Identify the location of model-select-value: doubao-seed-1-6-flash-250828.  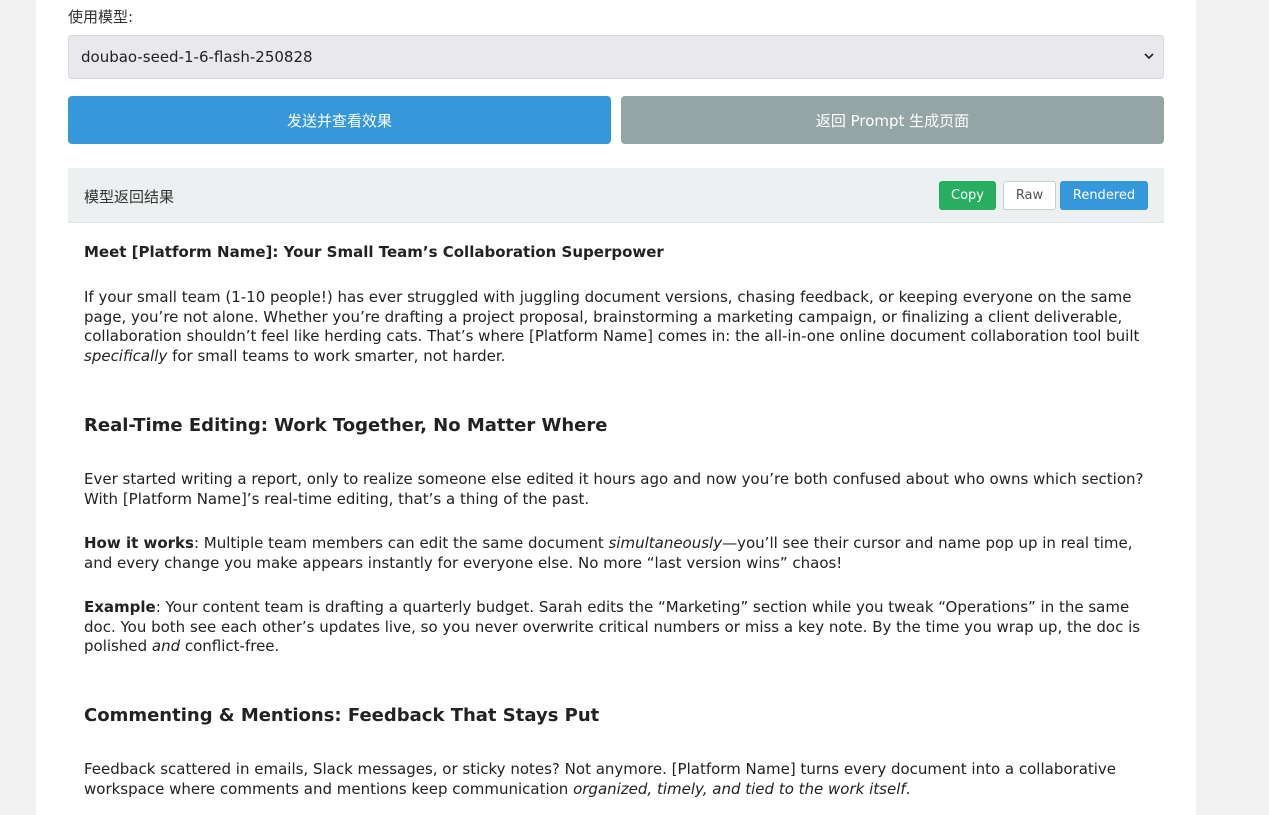
(197, 57).